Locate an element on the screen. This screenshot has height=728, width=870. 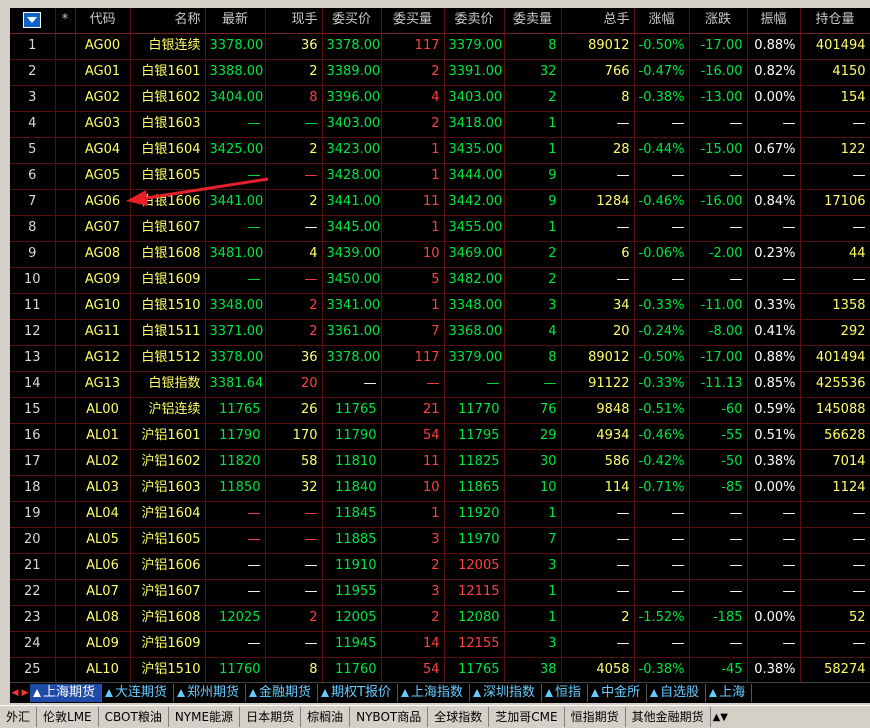
table-row: 21 AL06 沪铝1606— —11910 2 12005 3— — — — — is located at coordinates (440, 566).